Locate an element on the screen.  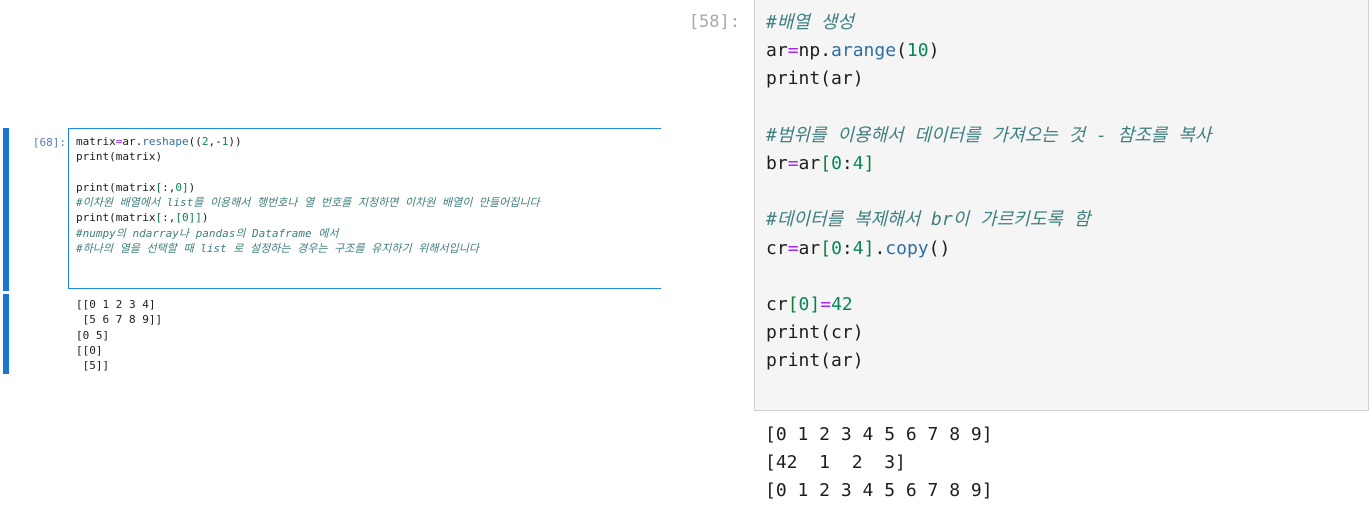
output-selection-bar is located at coordinates (6, 334).